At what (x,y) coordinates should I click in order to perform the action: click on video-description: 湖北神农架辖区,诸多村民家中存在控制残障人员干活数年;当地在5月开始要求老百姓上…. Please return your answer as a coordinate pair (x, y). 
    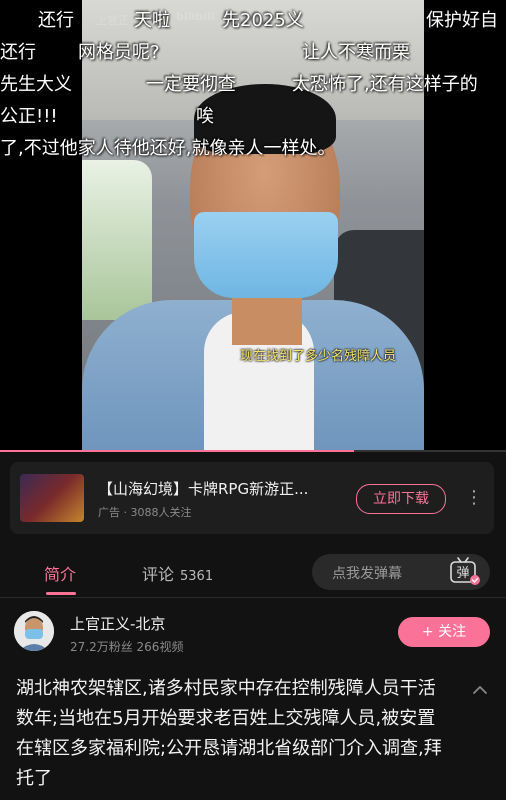
    Looking at the image, I should click on (229, 733).